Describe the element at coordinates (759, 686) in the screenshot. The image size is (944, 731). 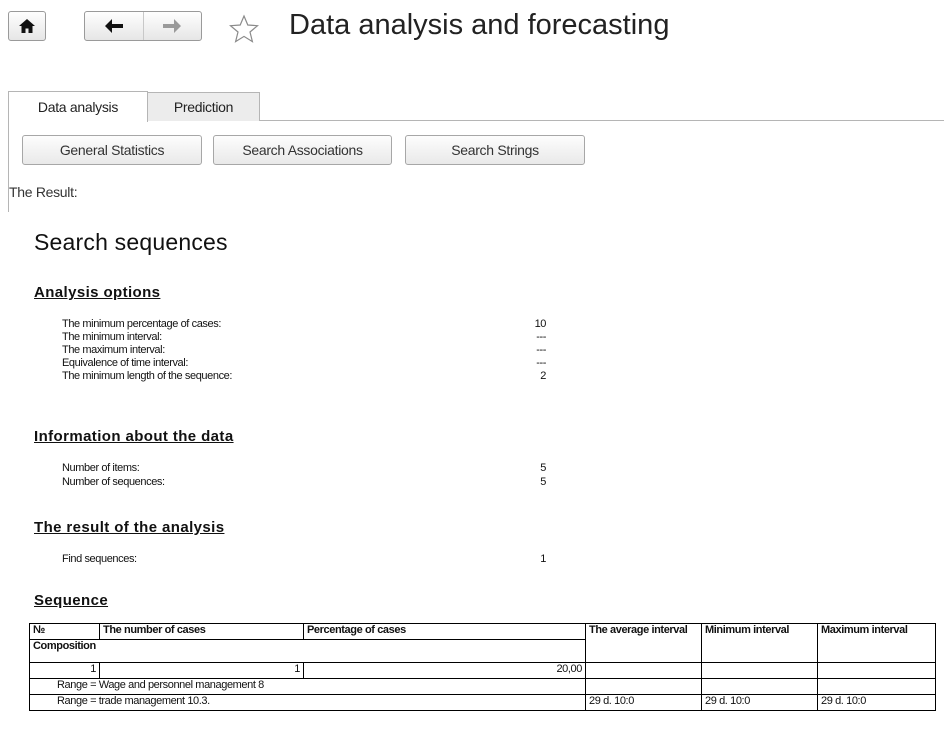
I see `cell-min` at that location.